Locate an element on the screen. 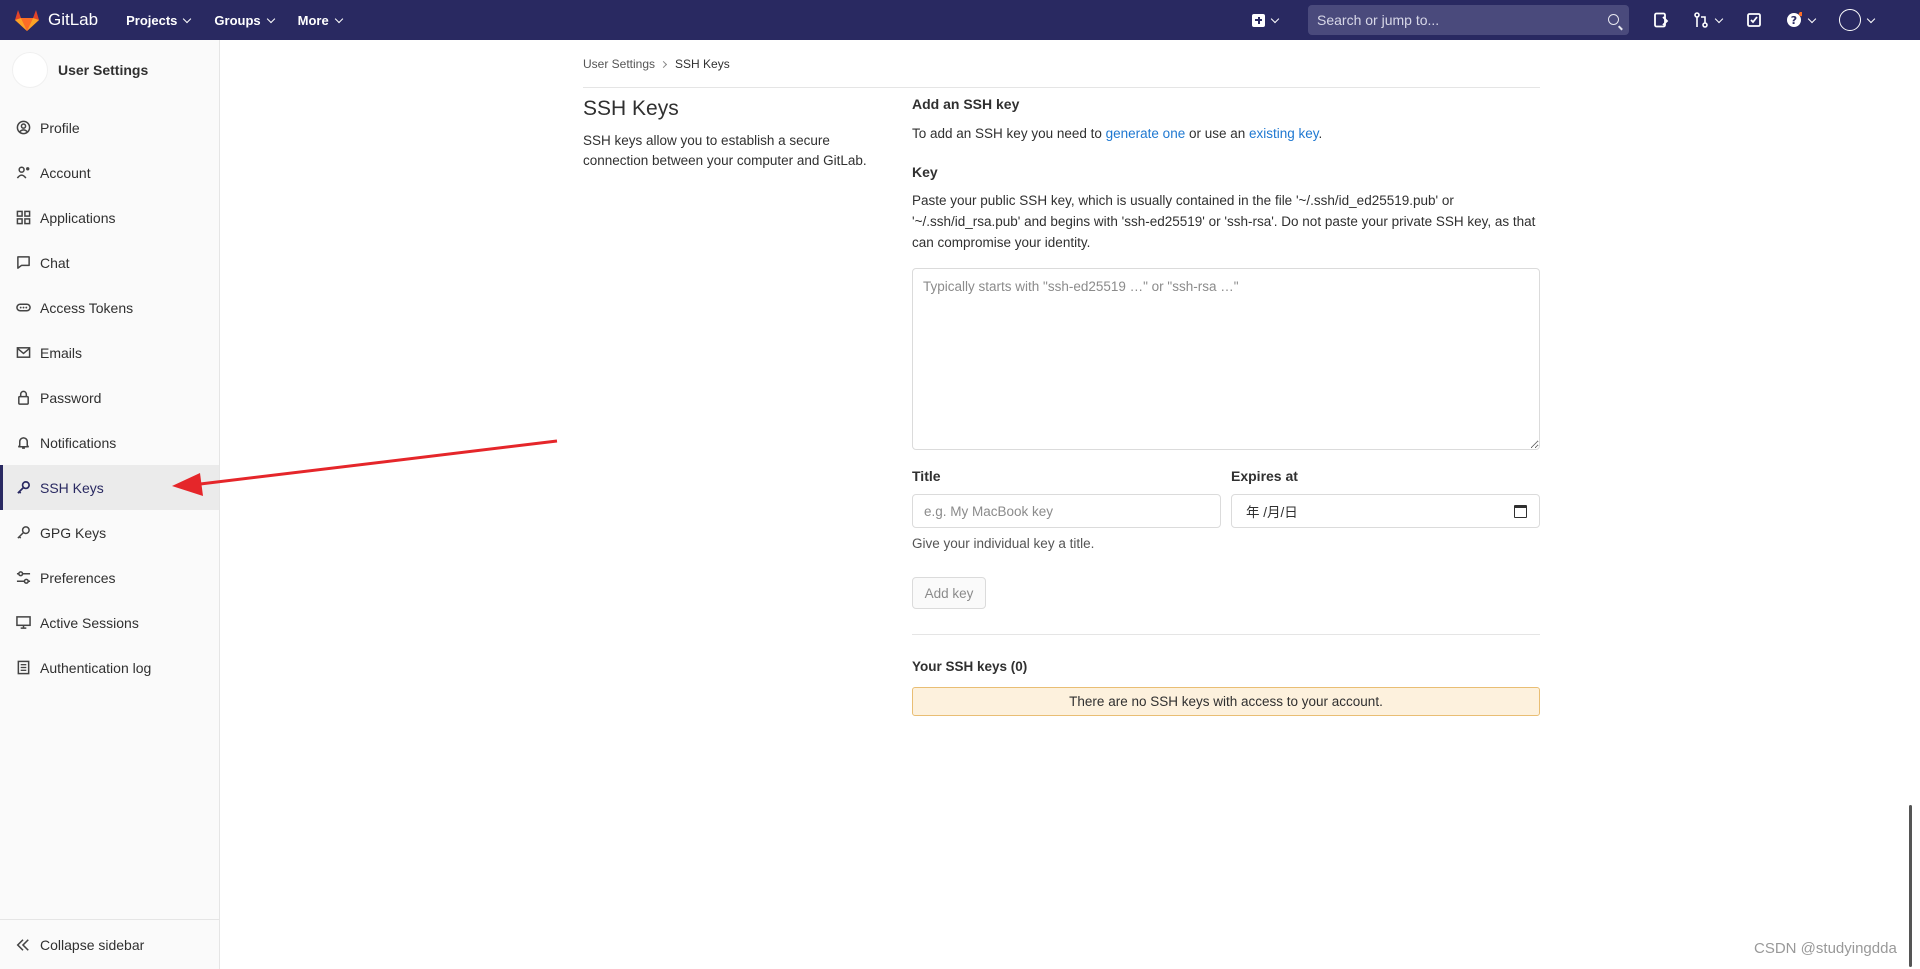 The height and width of the screenshot is (969, 1920). profile-icon is located at coordinates (23, 127).